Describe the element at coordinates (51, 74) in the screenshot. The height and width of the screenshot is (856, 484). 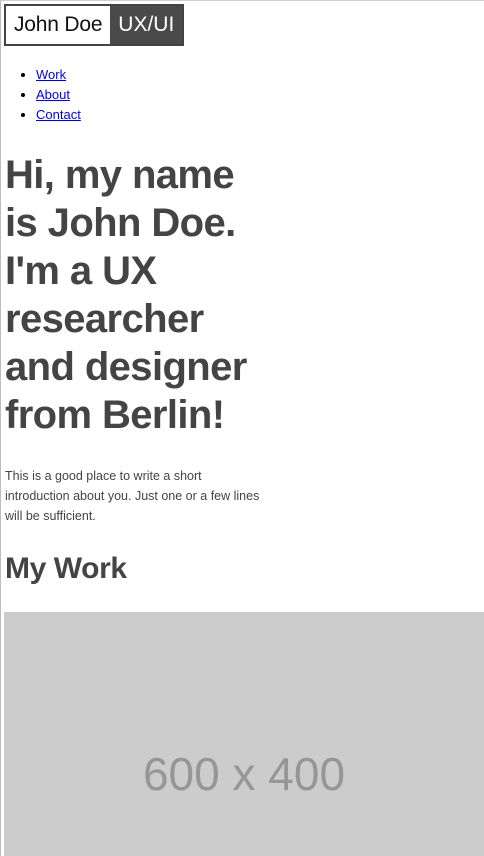
I see `nav-link-work: Work` at that location.